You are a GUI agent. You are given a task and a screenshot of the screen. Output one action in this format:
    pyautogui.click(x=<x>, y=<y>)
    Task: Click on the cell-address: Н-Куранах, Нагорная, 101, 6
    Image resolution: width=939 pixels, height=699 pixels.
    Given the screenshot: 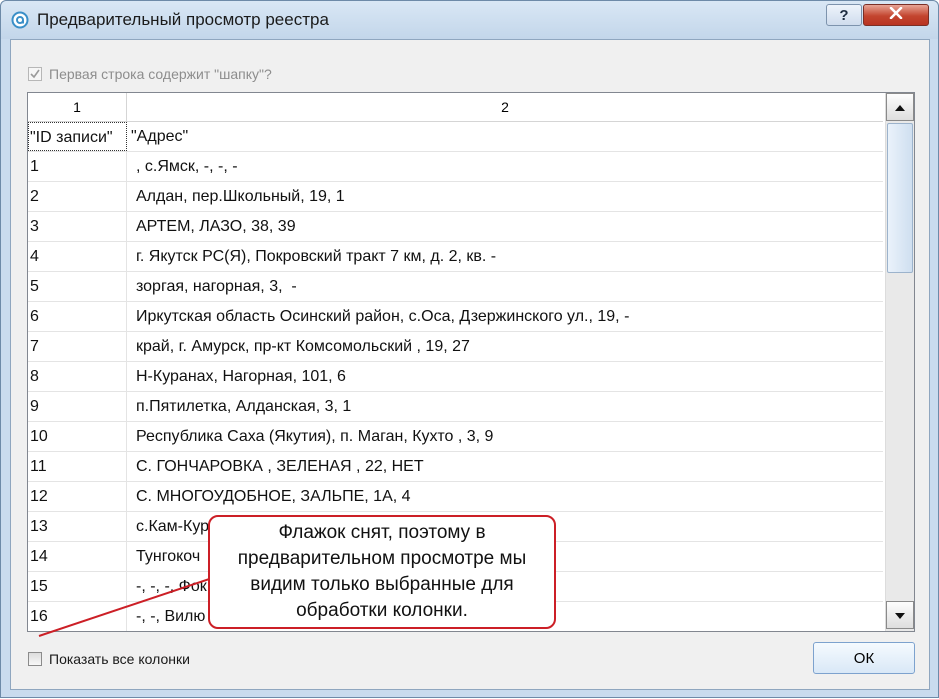 What is the action you would take?
    pyautogui.click(x=505, y=376)
    